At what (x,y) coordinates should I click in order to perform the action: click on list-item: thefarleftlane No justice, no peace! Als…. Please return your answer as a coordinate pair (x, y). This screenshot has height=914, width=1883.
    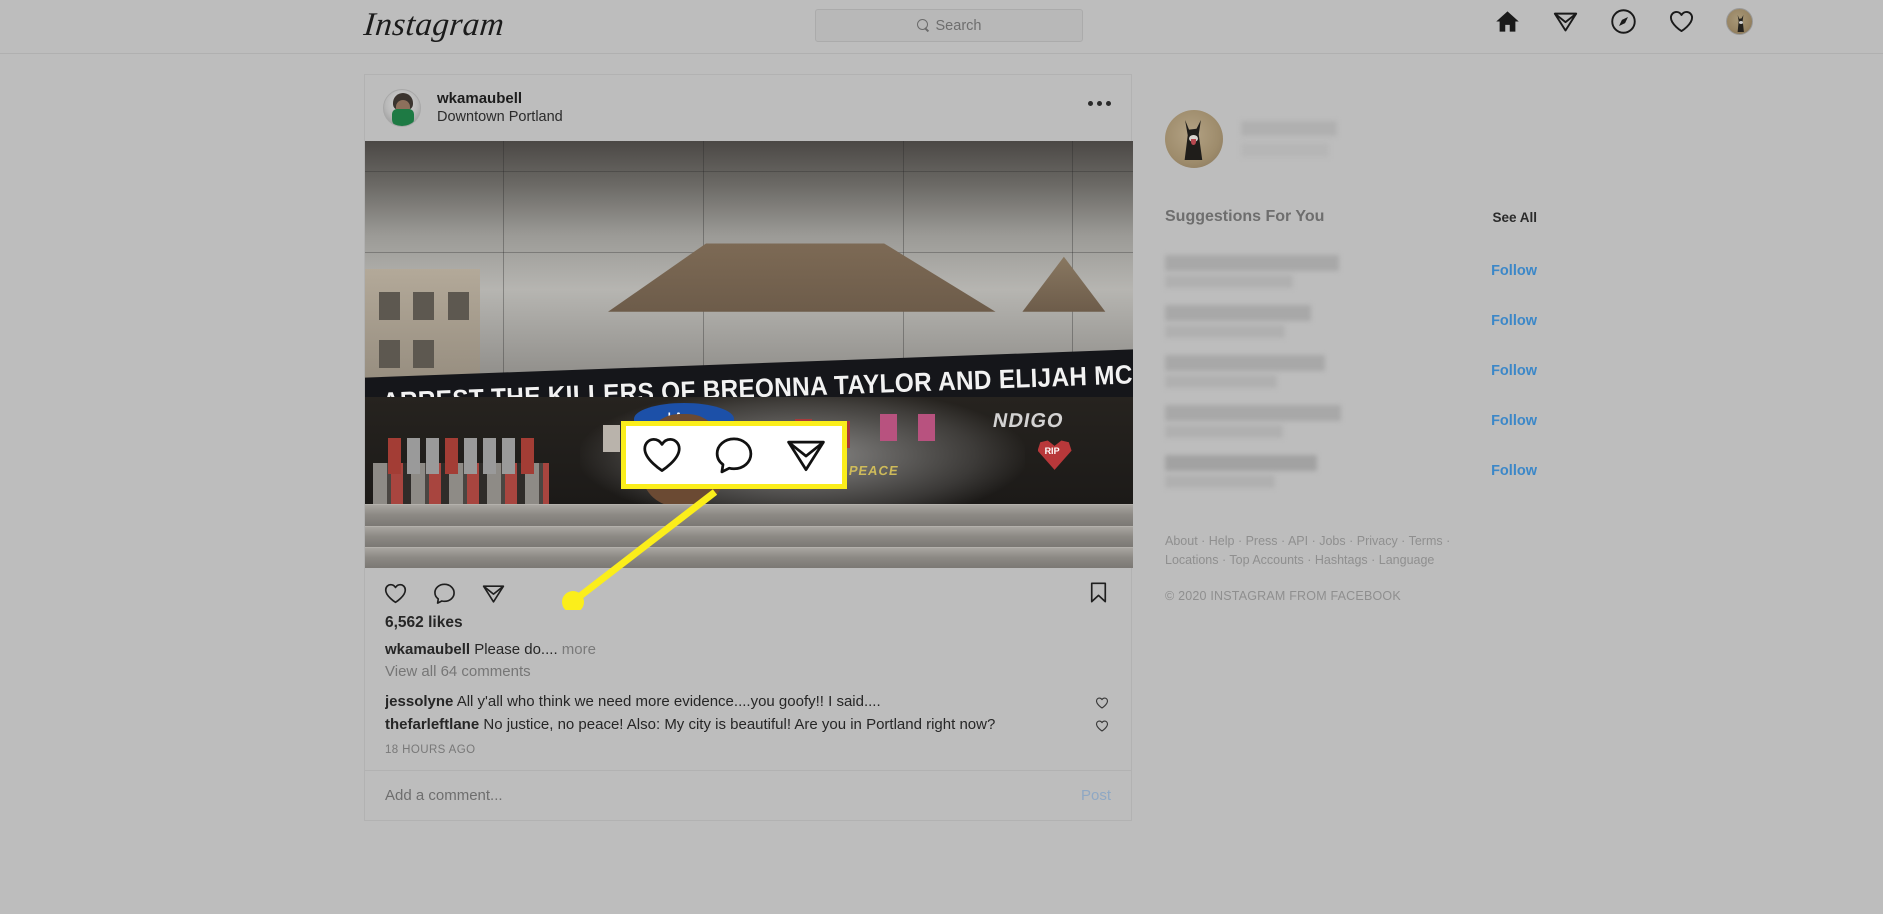
    Looking at the image, I should click on (748, 724).